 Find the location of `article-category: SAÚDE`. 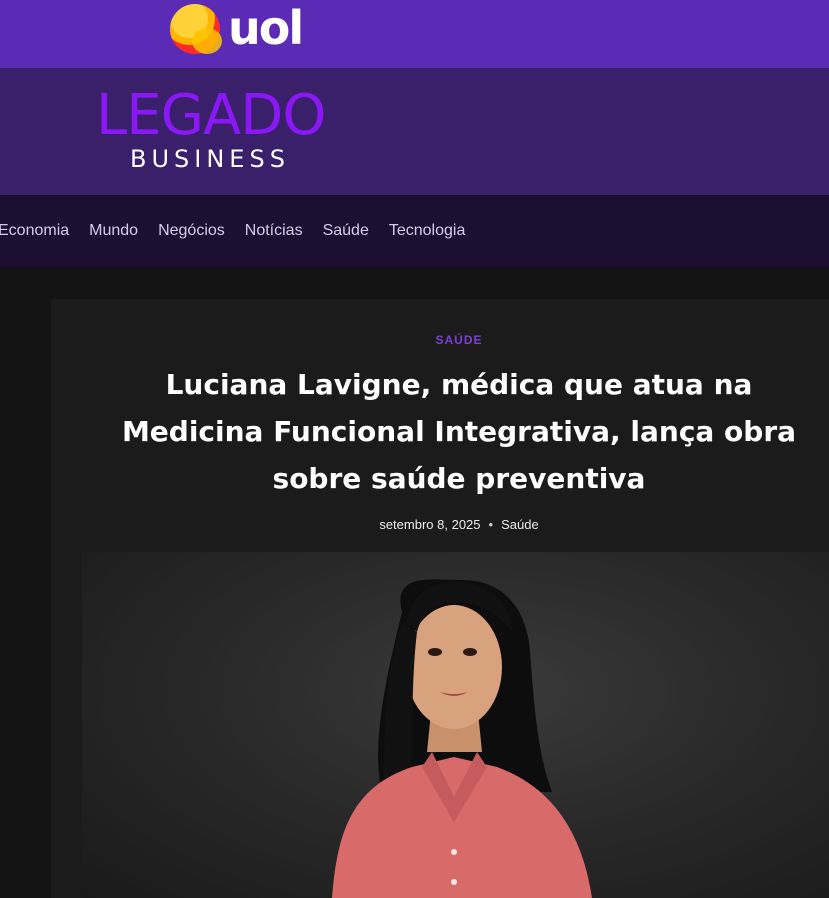

article-category: SAÚDE is located at coordinates (440, 340).